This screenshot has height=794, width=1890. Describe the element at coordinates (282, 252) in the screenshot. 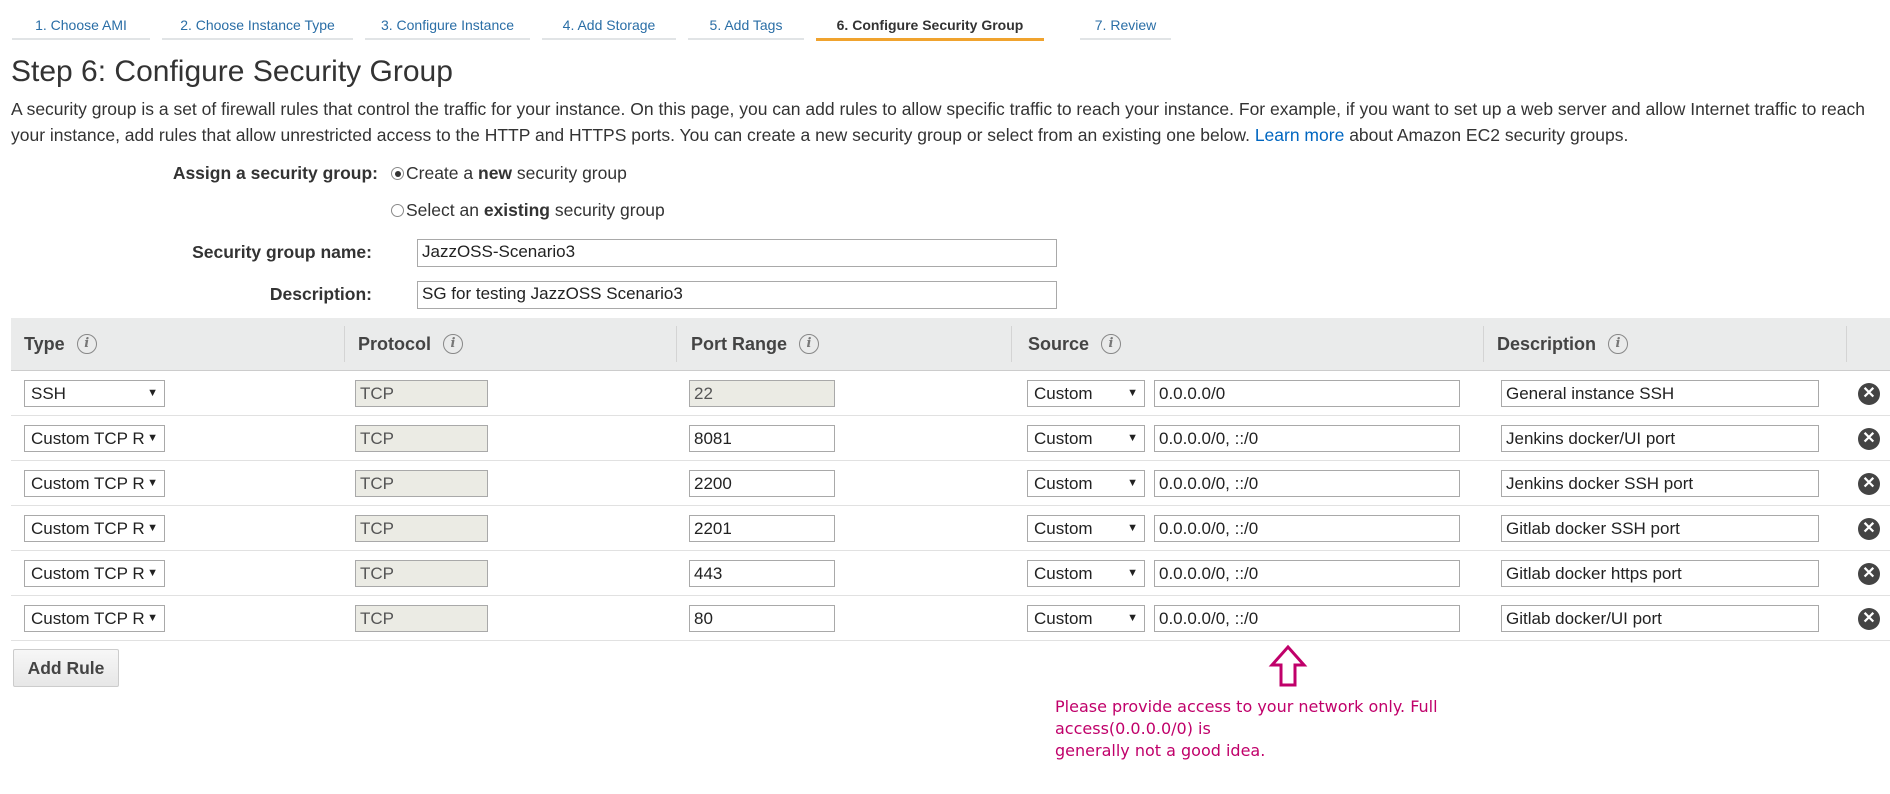

I see `security-group-name-label: Security group name:` at that location.